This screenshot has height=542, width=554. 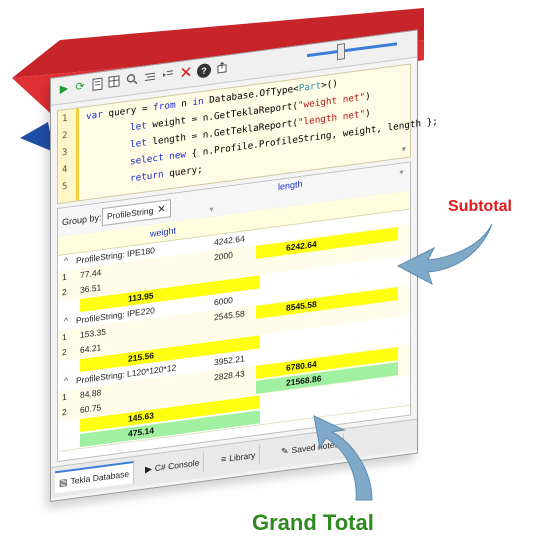 What do you see at coordinates (313, 522) in the screenshot?
I see `grand-total-annotation: Grand Total` at bounding box center [313, 522].